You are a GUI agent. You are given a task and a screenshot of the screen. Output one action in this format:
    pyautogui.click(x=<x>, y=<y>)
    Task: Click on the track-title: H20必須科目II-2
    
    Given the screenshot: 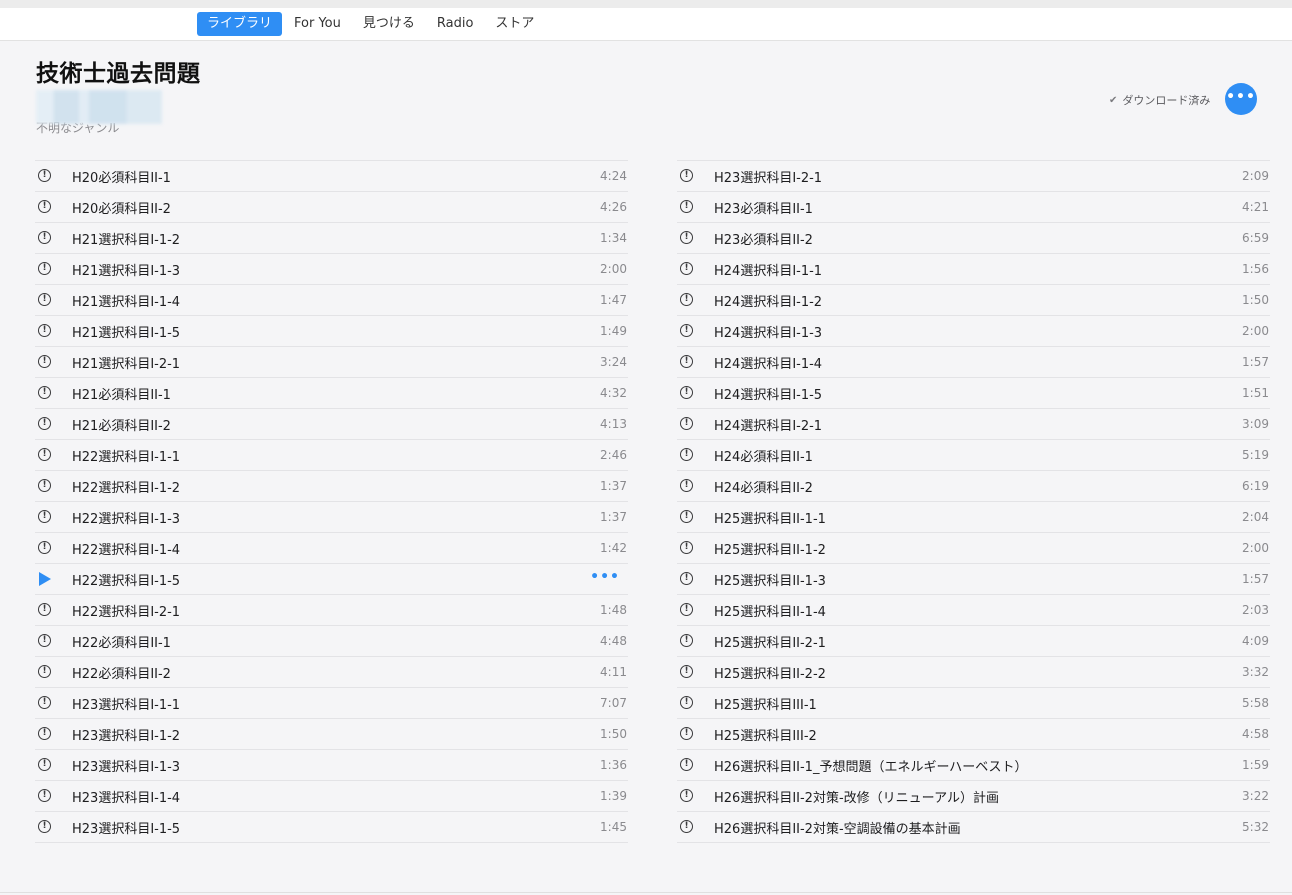 What is the action you would take?
    pyautogui.click(x=121, y=209)
    